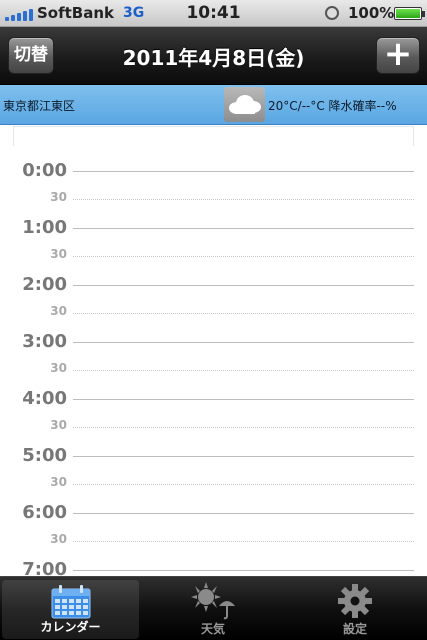 The height and width of the screenshot is (640, 427). What do you see at coordinates (354, 629) in the screenshot?
I see `tab-label: 設定` at bounding box center [354, 629].